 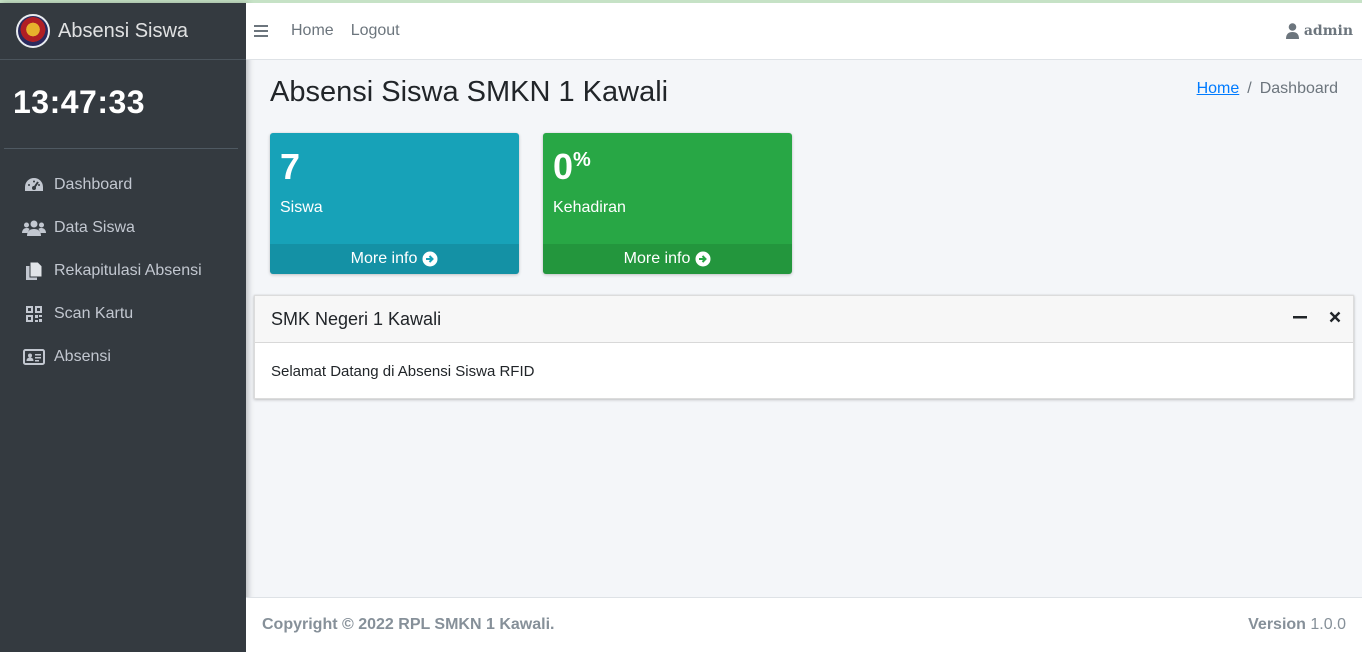 What do you see at coordinates (301, 207) in the screenshot?
I see `stat-label: Siswa` at bounding box center [301, 207].